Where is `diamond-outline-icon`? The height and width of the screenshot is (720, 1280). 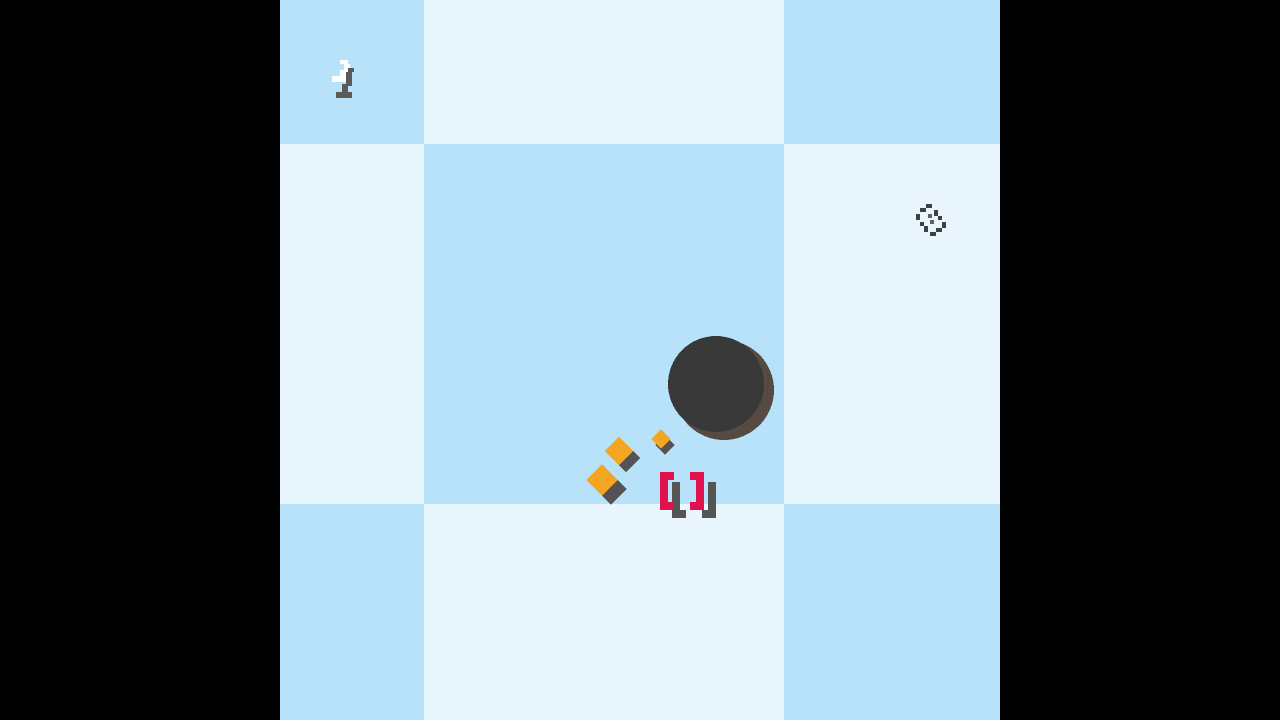 diamond-outline-icon is located at coordinates (932, 222).